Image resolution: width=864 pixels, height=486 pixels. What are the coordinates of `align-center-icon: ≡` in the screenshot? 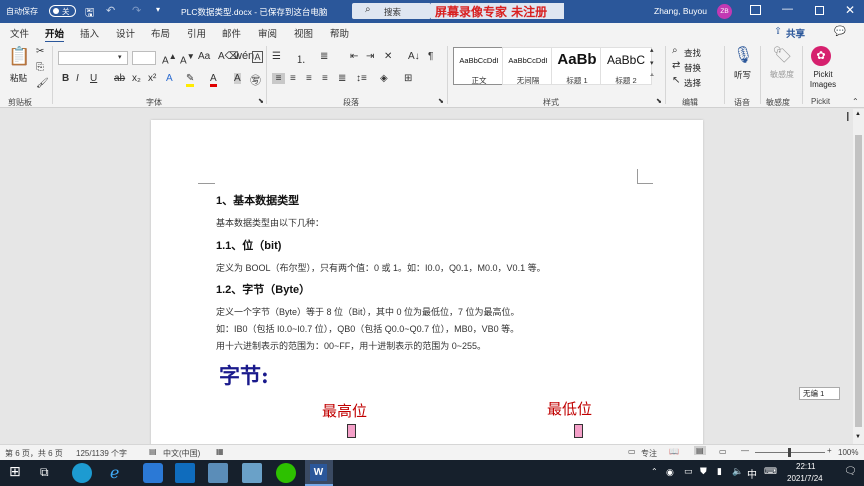 It's located at (293, 78).